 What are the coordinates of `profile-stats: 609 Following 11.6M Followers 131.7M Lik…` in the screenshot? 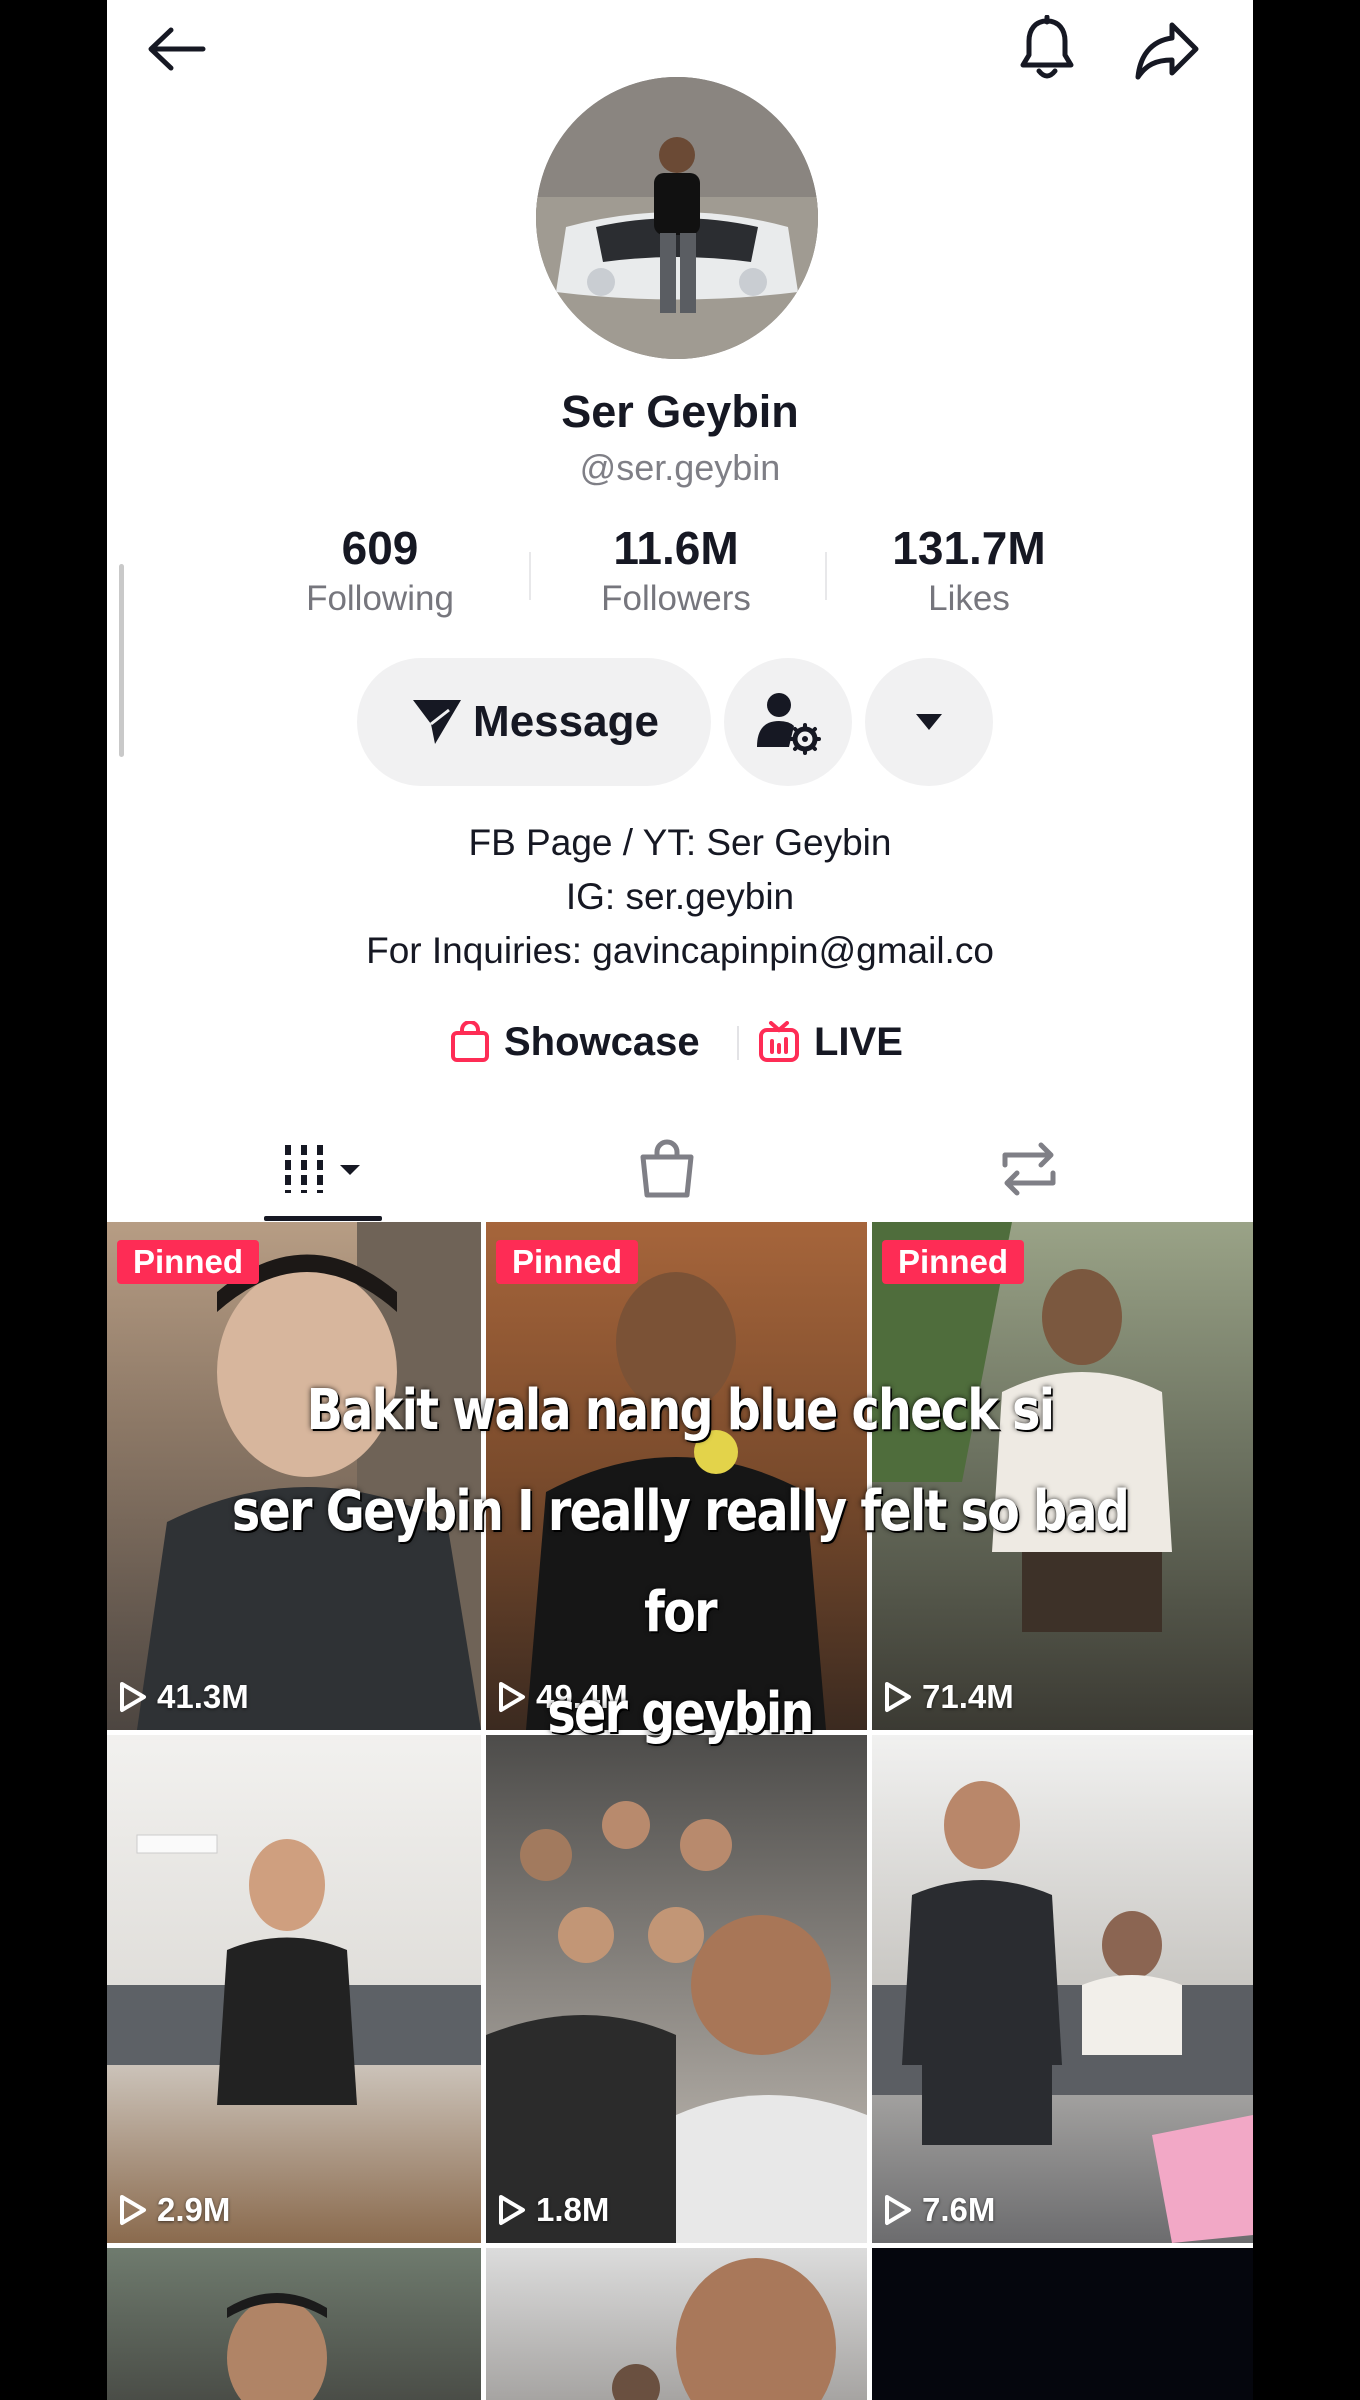 It's located at (680, 577).